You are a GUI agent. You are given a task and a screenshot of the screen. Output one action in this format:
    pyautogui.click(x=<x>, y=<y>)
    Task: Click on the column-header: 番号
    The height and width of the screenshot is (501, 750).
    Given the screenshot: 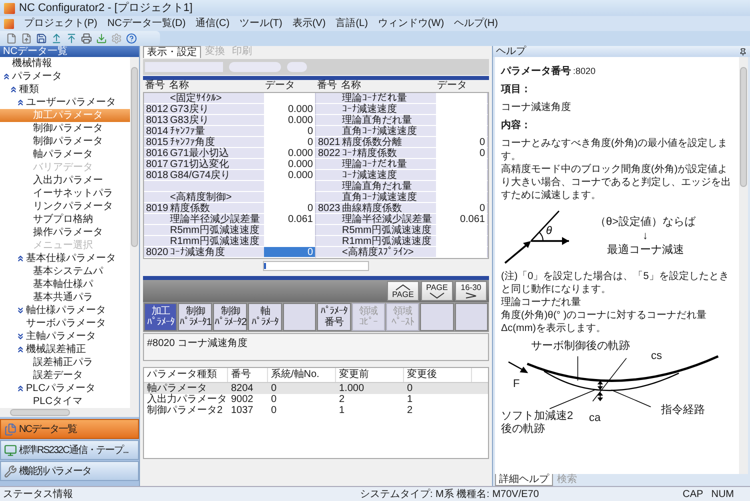 What is the action you would take?
    pyautogui.click(x=248, y=375)
    